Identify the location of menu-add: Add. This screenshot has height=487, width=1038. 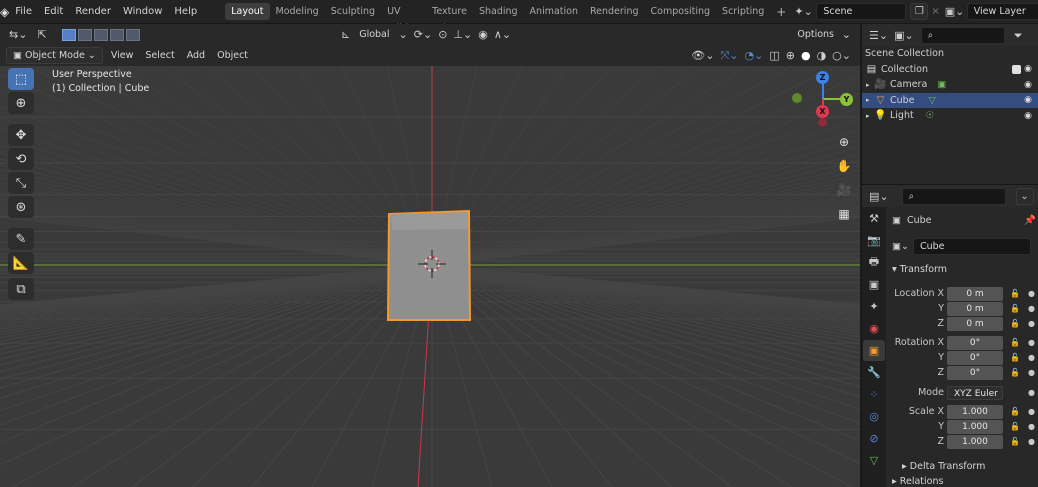
(196, 55).